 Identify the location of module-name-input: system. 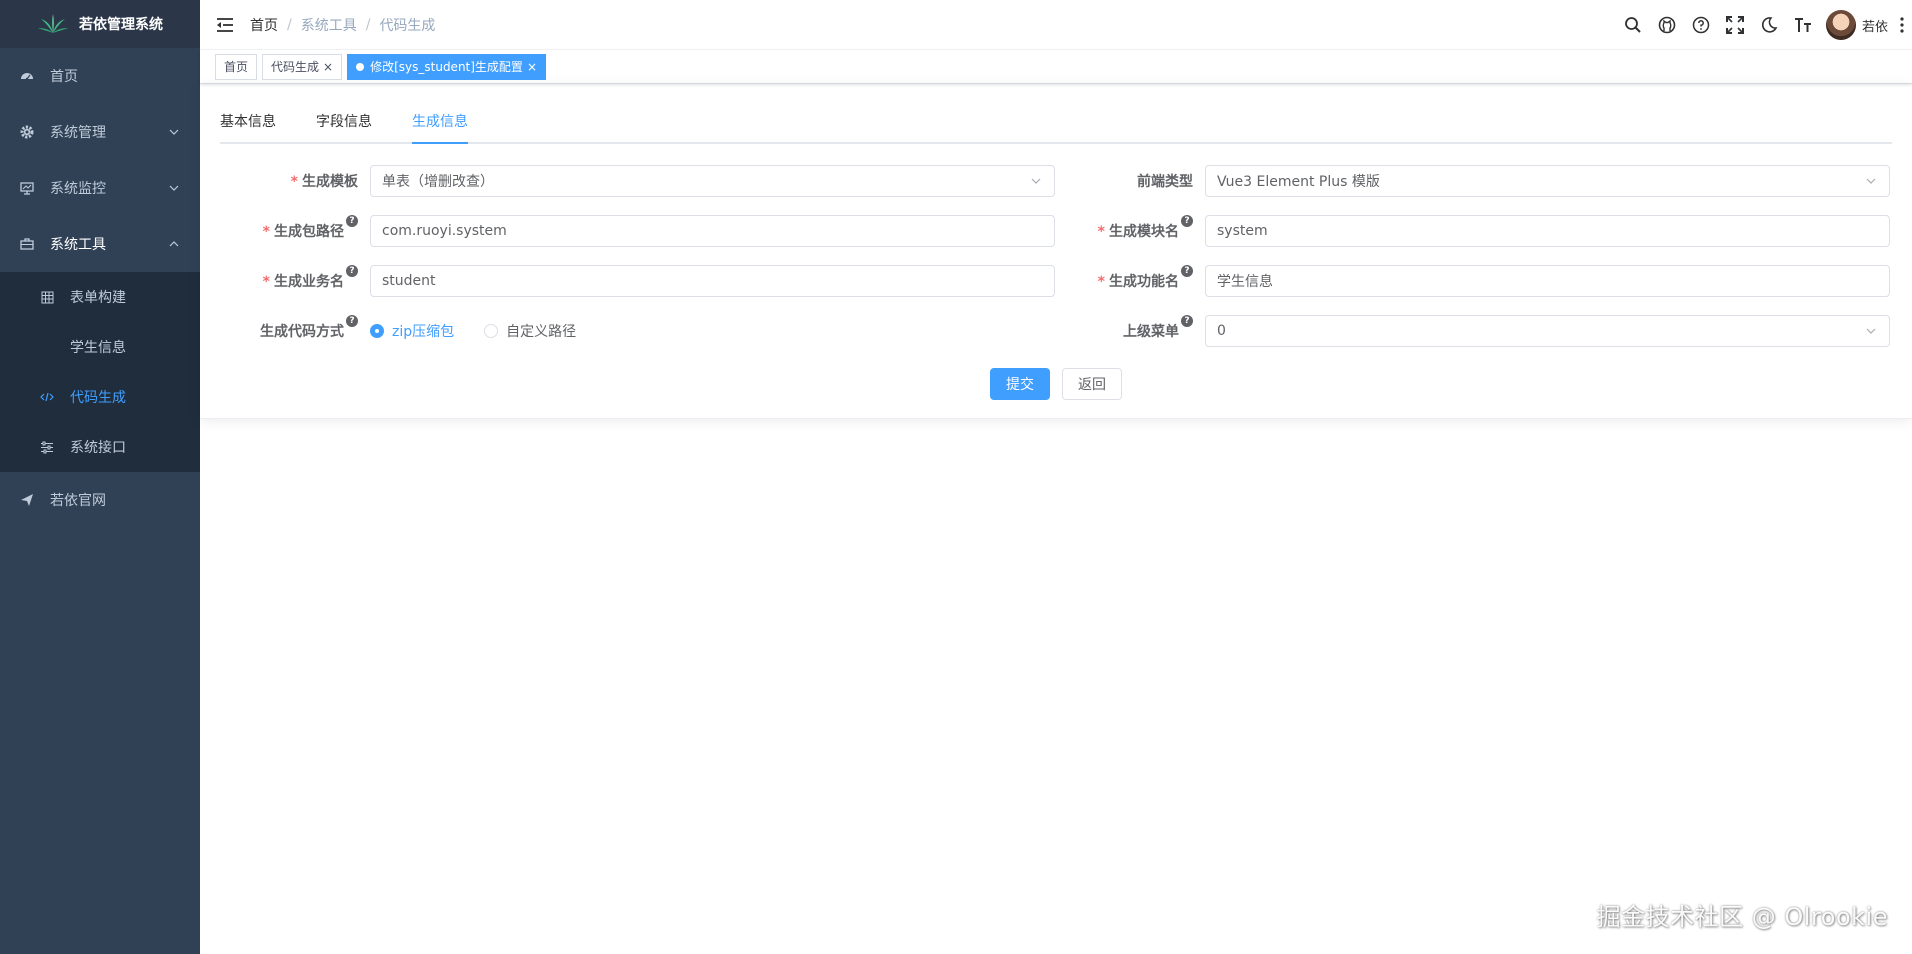
(1547, 231).